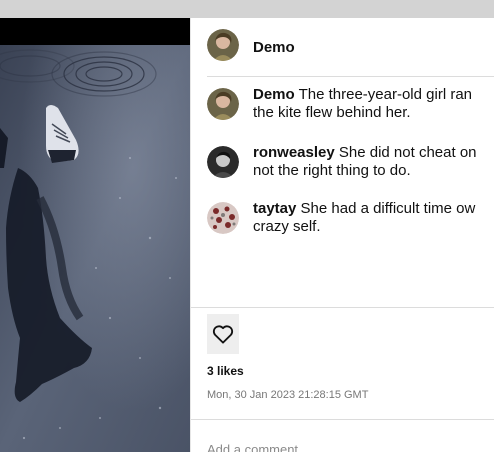  What do you see at coordinates (337, 447) in the screenshot?
I see `add-comment-input` at bounding box center [337, 447].